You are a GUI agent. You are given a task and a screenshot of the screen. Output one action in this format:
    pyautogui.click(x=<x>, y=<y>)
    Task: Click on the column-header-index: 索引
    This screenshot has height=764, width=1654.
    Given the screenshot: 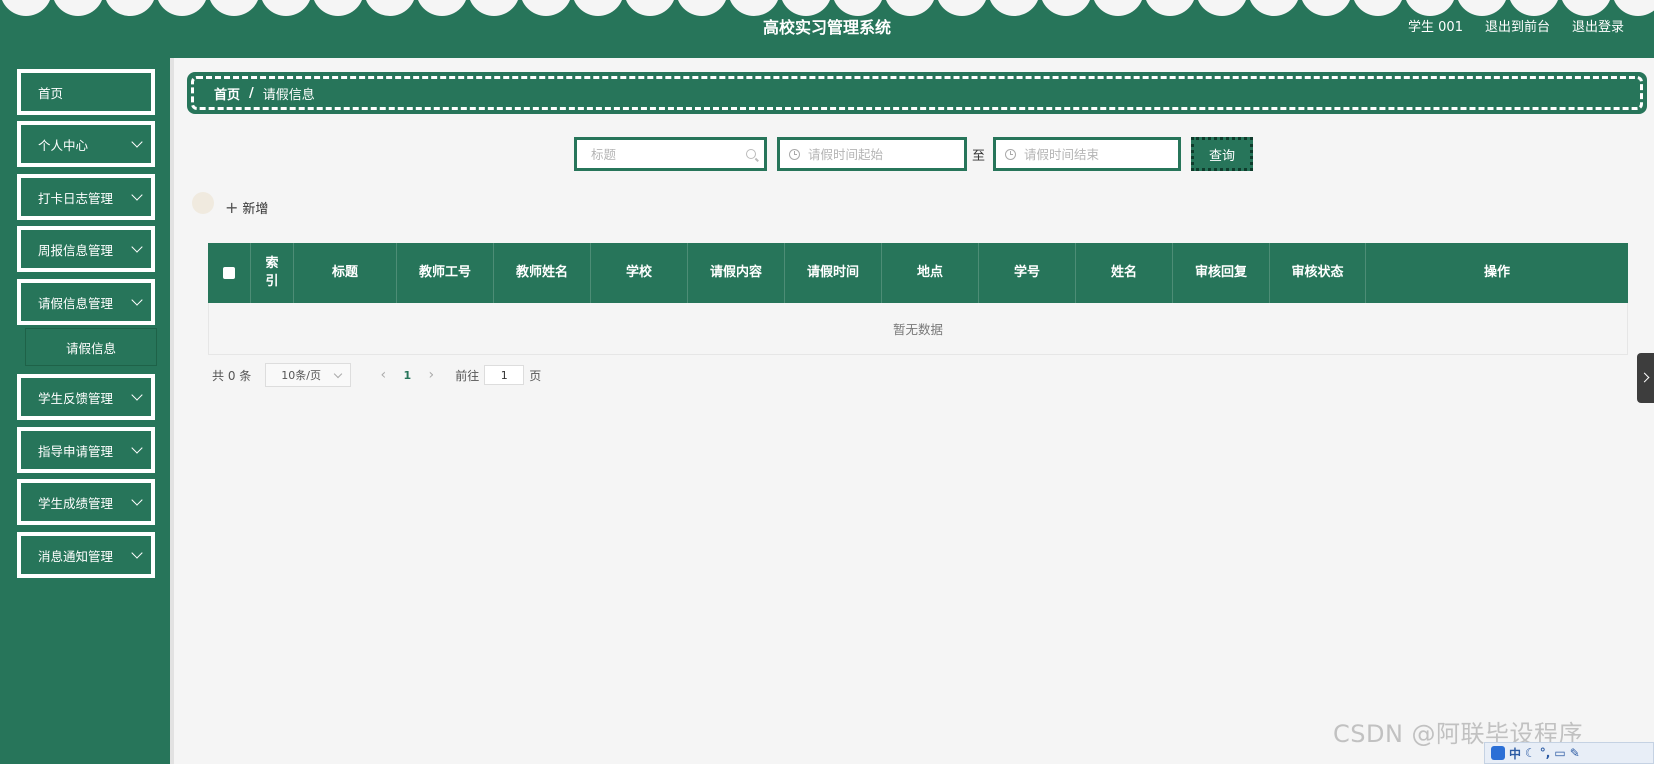 What is the action you would take?
    pyautogui.click(x=272, y=273)
    